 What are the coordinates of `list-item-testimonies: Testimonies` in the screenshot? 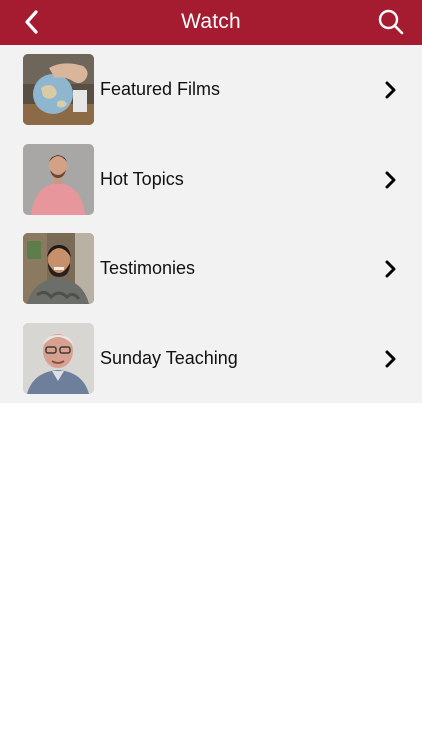 It's located at (211, 268).